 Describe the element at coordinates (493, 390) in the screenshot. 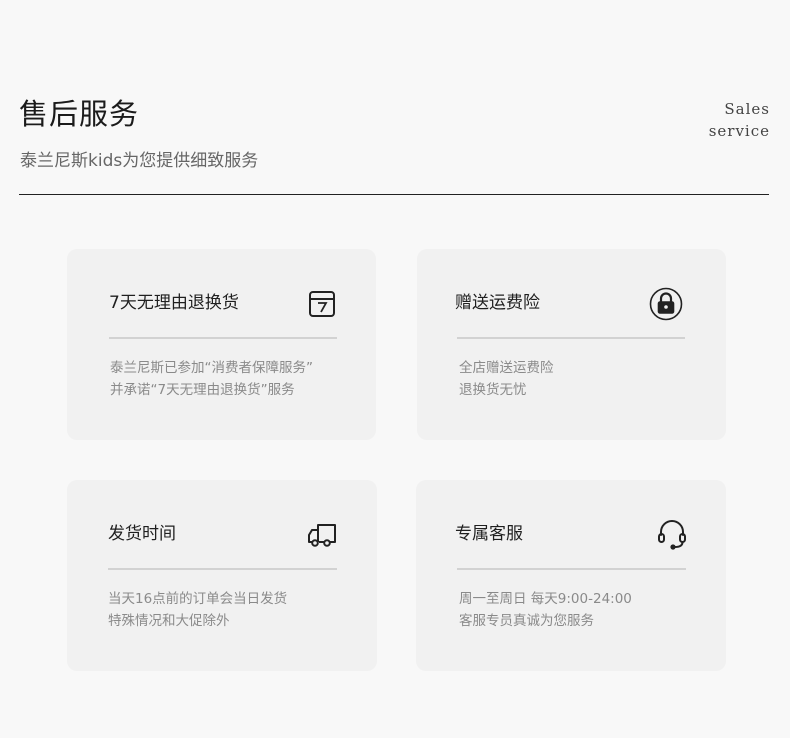

I see `card-description-line: 退换货无忧` at that location.